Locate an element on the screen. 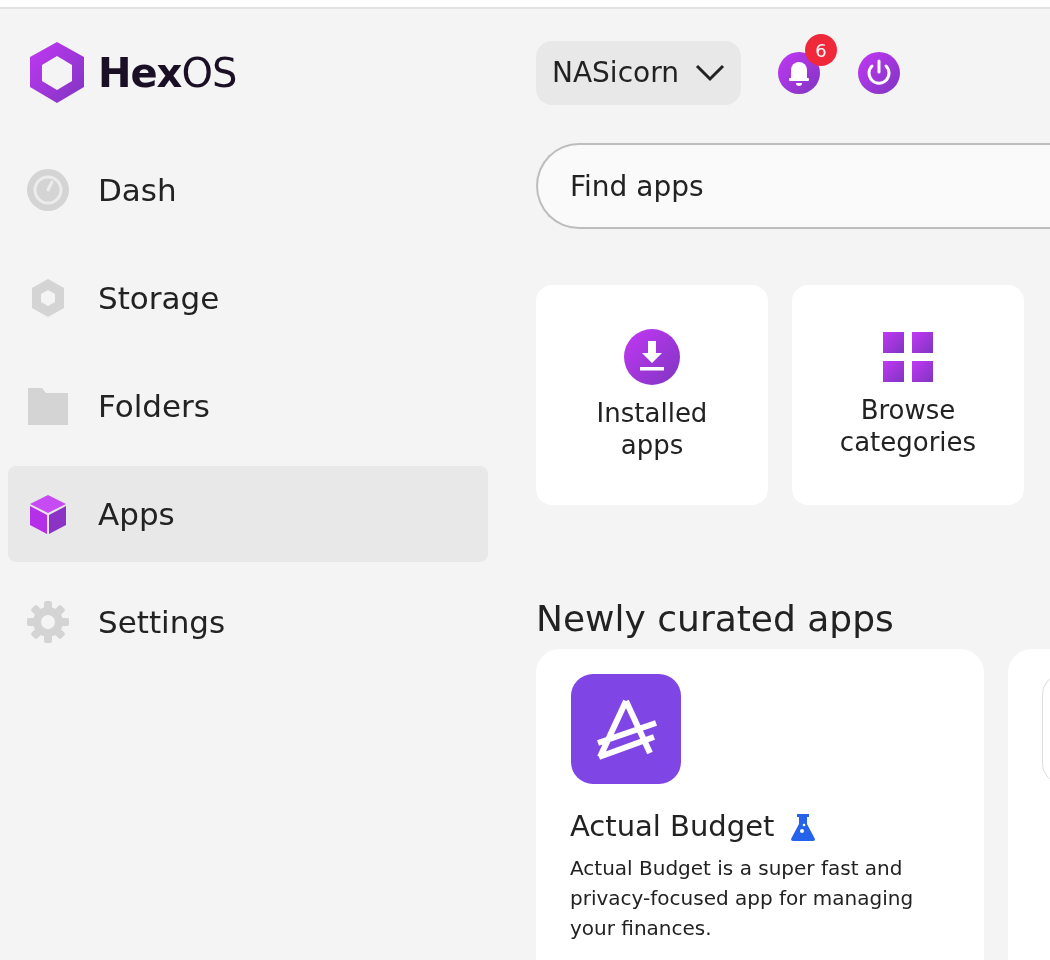 This screenshot has height=960, width=1050. sidebar-item: Dash is located at coordinates (248, 190).